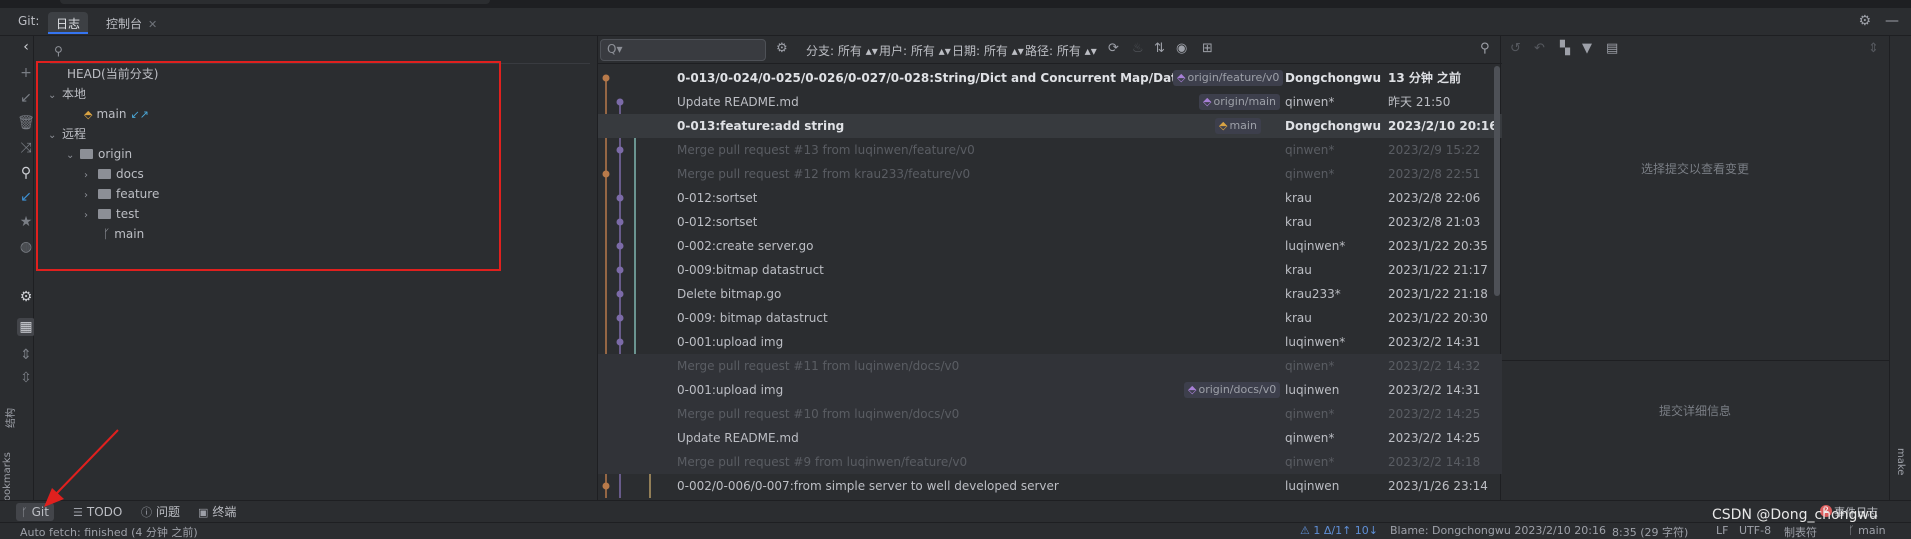  I want to click on commit-row: Delete bitmap.go krau233* 2023/1/22 21:18, so click(1050, 294).